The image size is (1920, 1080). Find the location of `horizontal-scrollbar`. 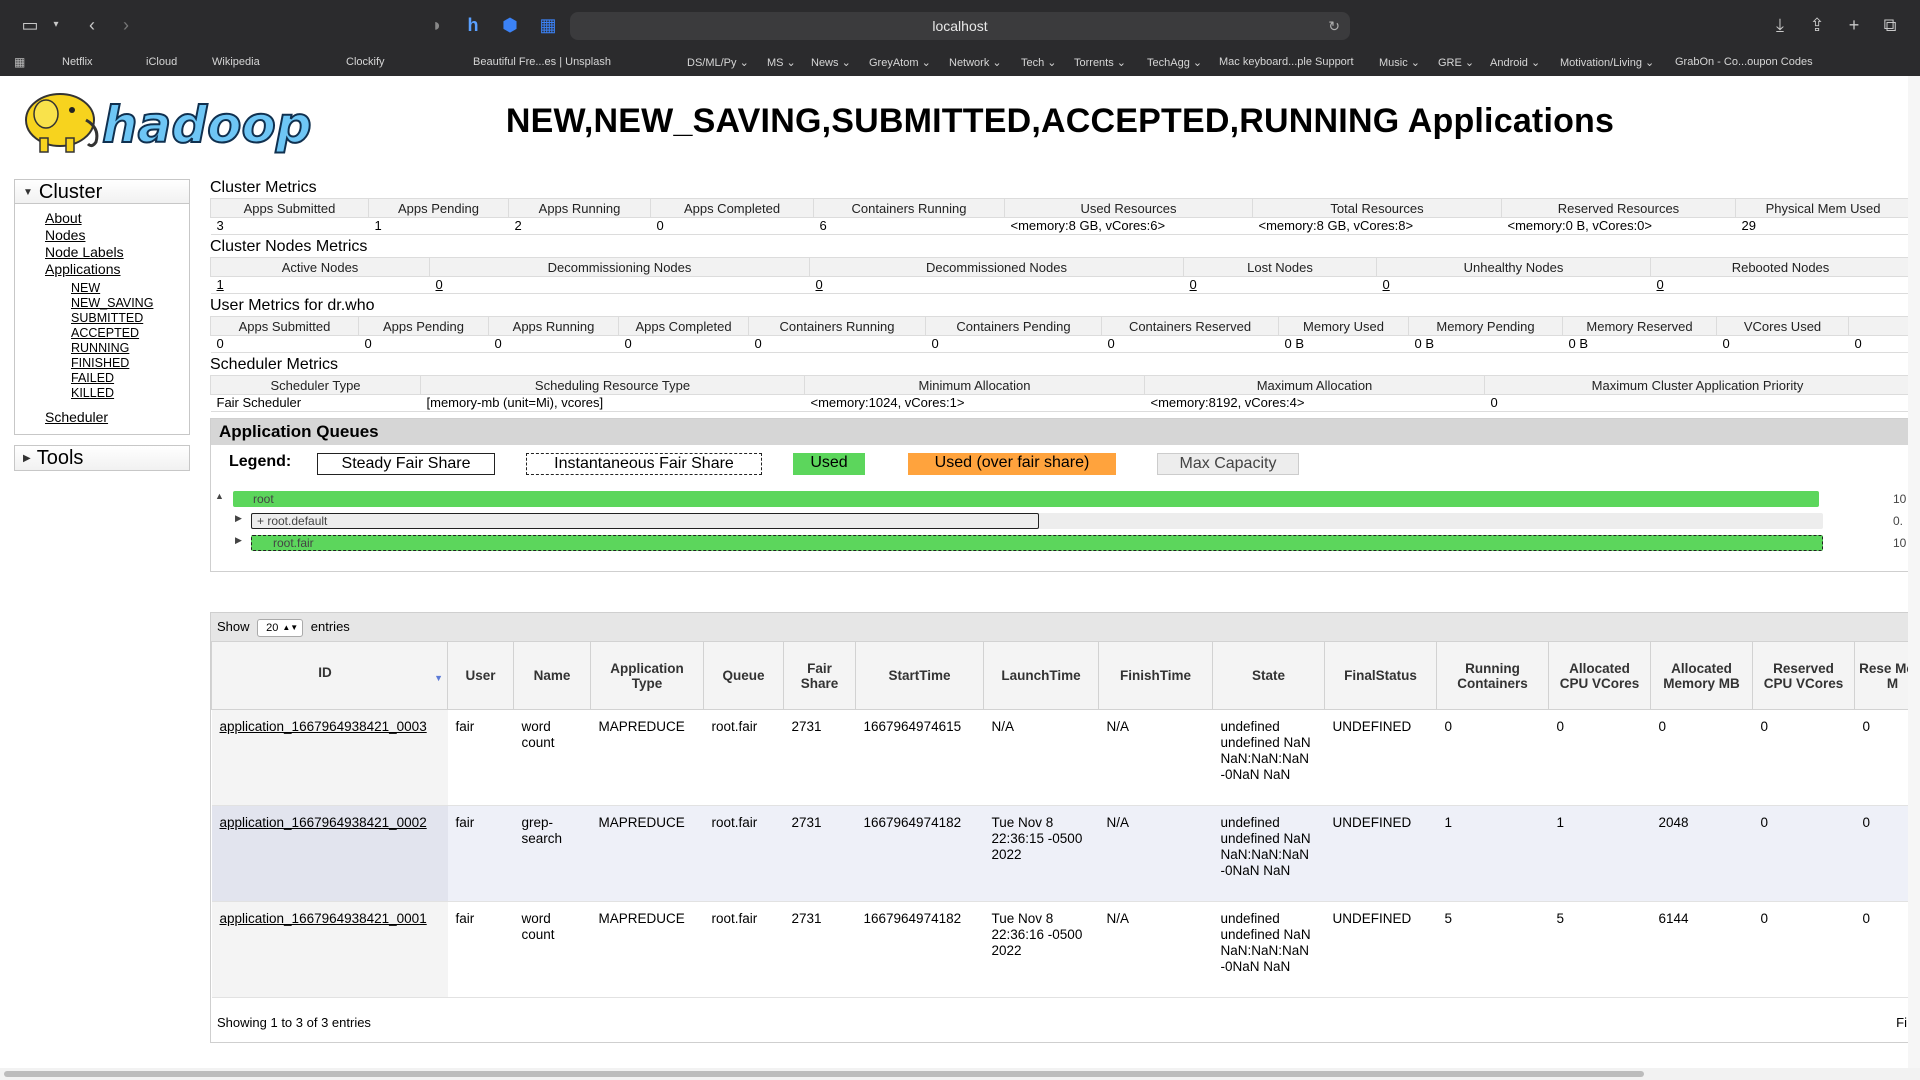

horizontal-scrollbar is located at coordinates (960, 1074).